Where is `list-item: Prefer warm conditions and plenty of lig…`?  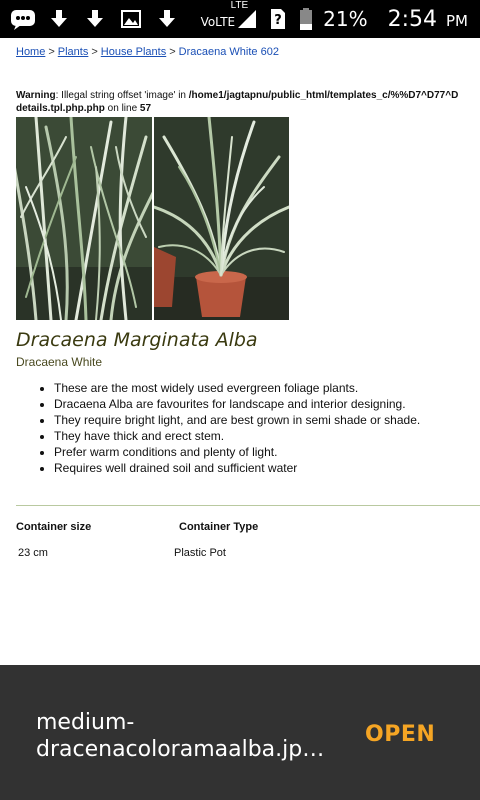
list-item: Prefer warm conditions and plenty of lig… is located at coordinates (237, 452).